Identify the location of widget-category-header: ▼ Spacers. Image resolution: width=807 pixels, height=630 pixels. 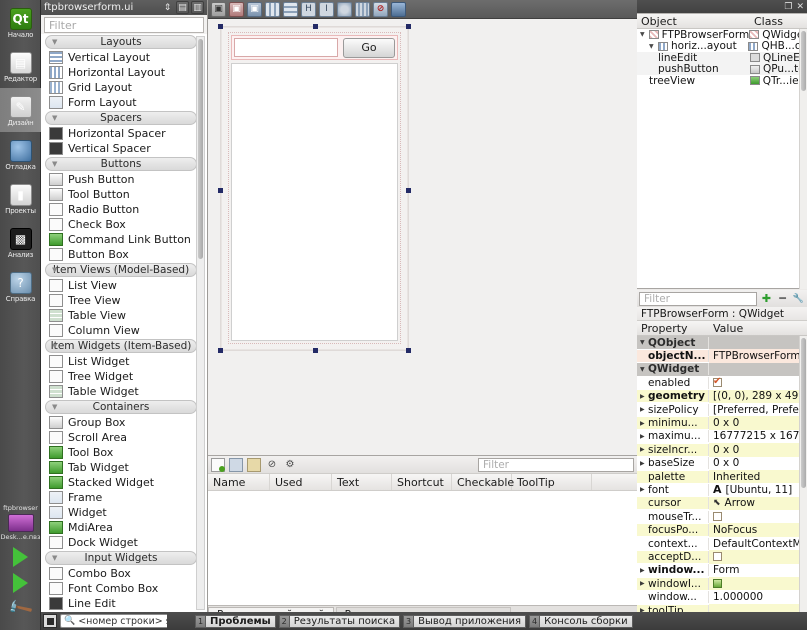
(121, 118).